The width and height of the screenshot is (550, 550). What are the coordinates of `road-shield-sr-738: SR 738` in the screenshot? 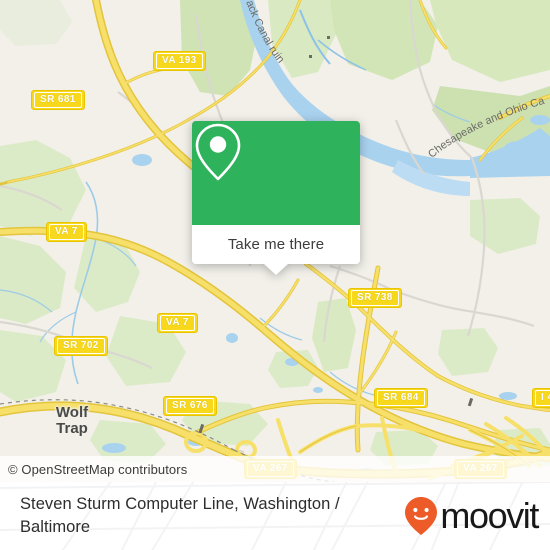 It's located at (375, 298).